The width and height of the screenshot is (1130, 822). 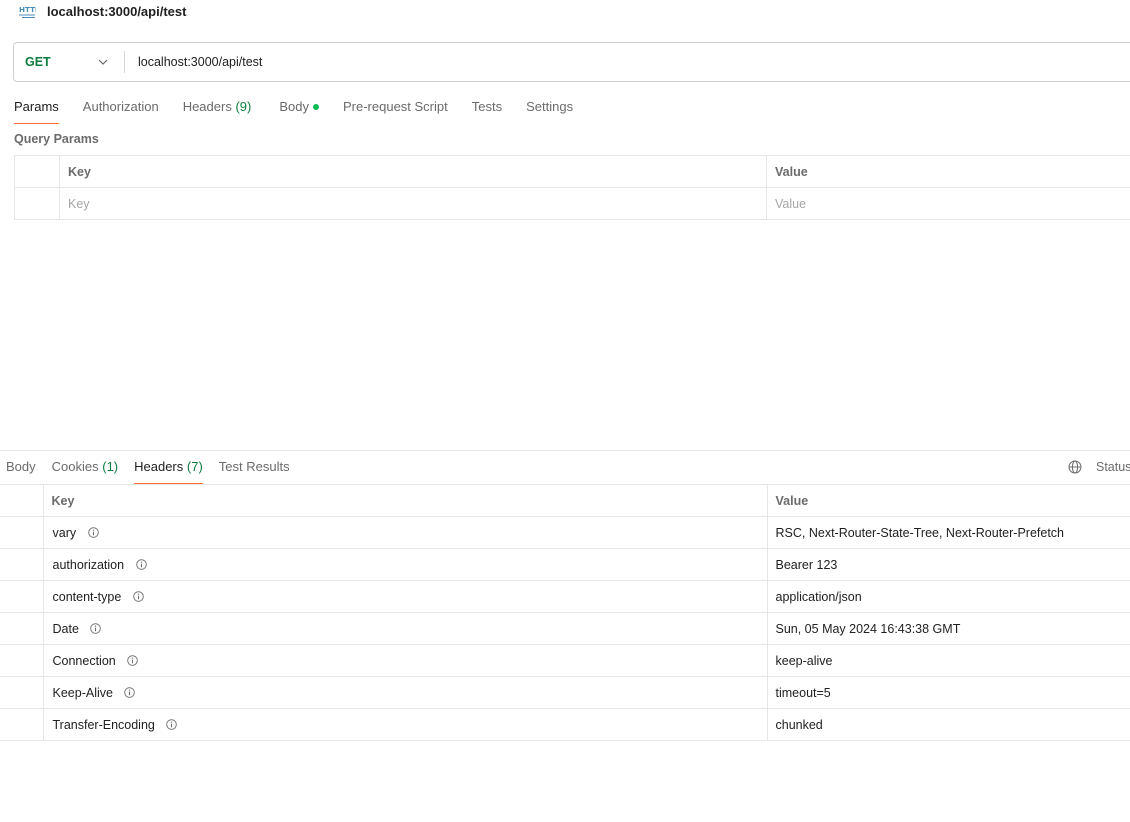 I want to click on table-row: Connection keep-alive, so click(x=565, y=660).